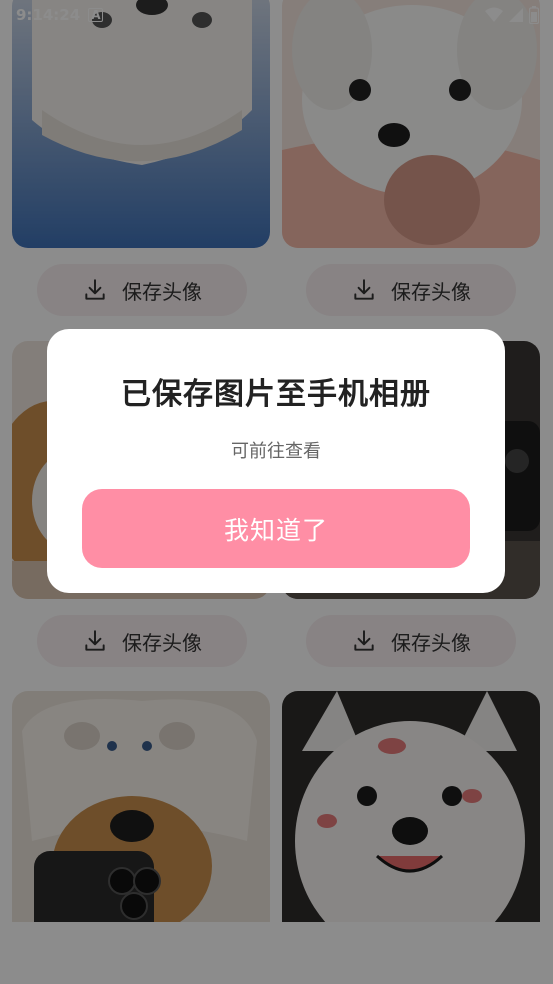 The height and width of the screenshot is (984, 553). I want to click on dialog-title: 已保存图片至手机相册, so click(276, 394).